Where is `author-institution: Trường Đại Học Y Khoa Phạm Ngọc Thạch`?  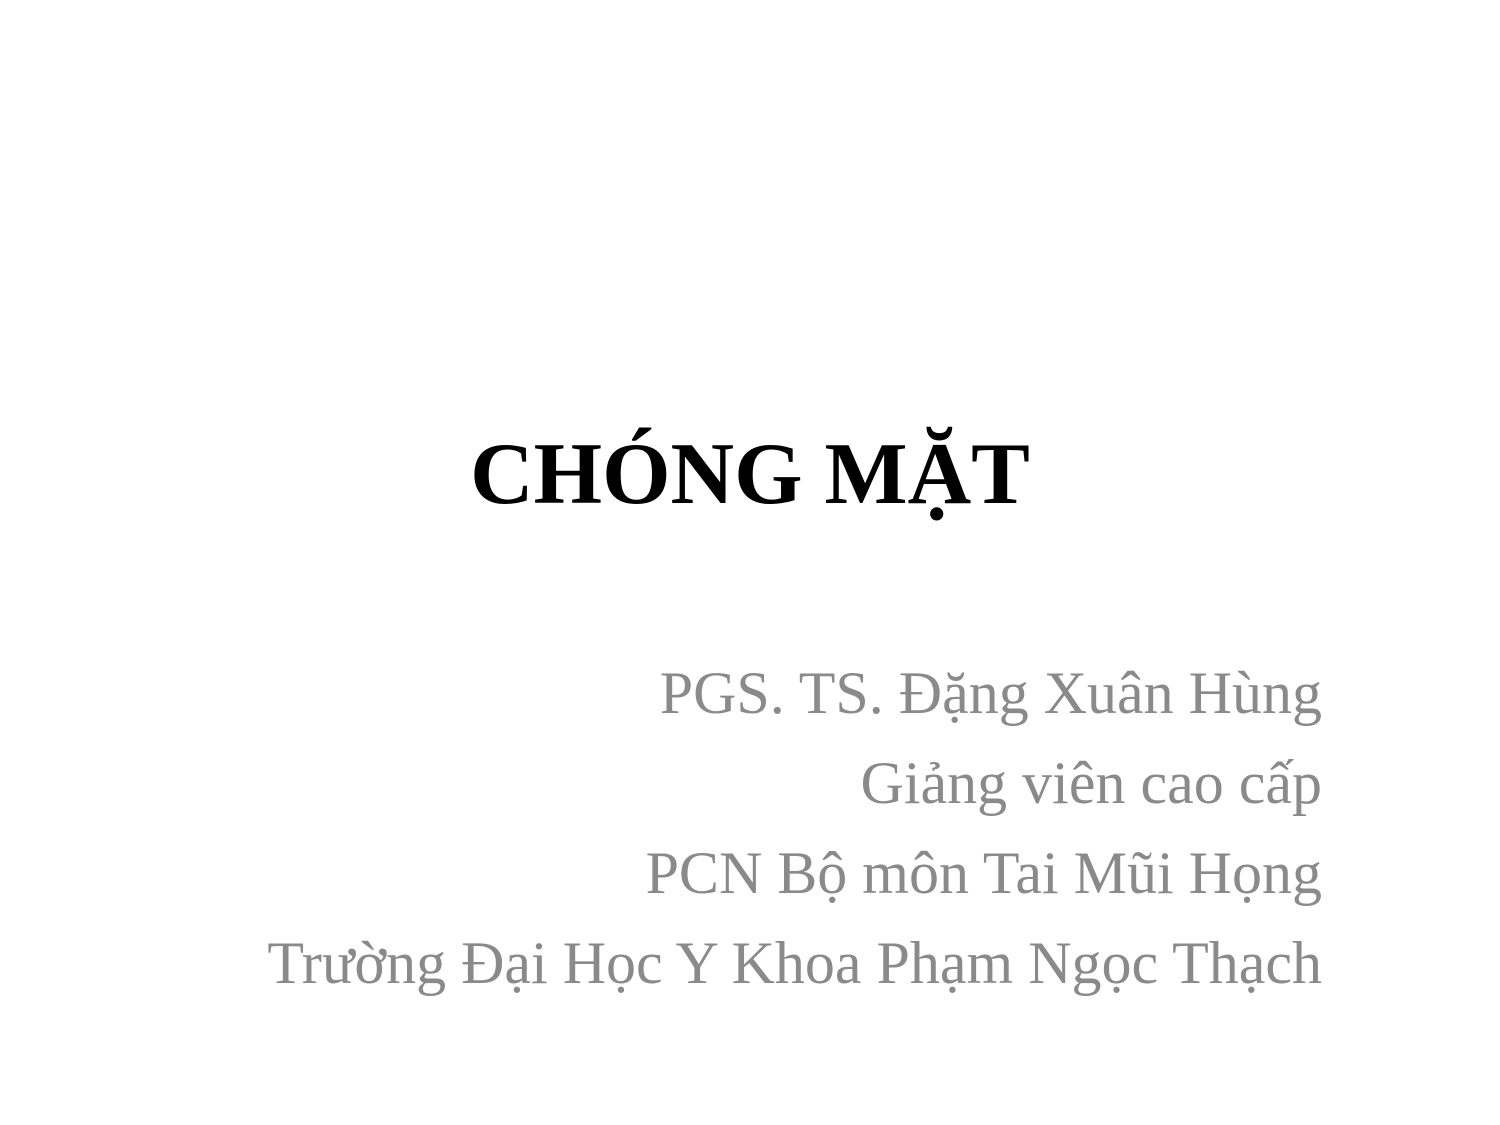 author-institution: Trường Đại Học Y Khoa Phạm Ngọc Thạch is located at coordinates (794, 963).